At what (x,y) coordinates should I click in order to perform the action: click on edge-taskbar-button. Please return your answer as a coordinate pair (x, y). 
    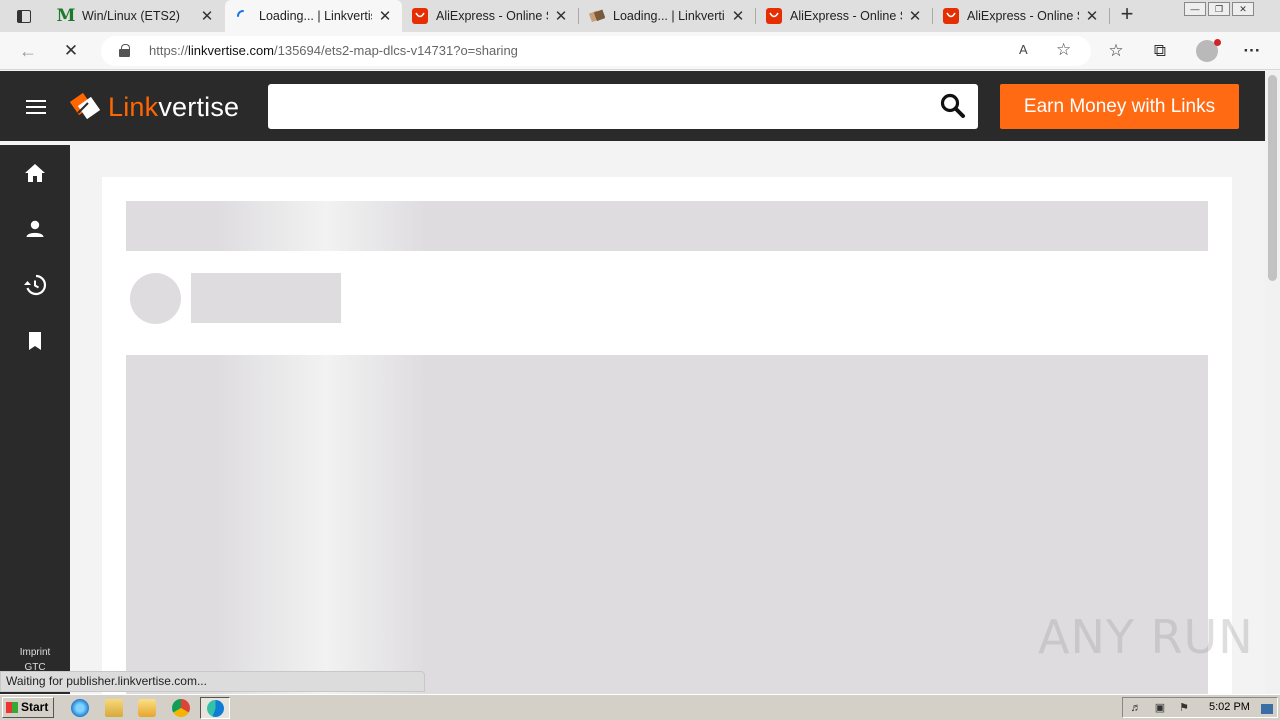
    Looking at the image, I should click on (215, 708).